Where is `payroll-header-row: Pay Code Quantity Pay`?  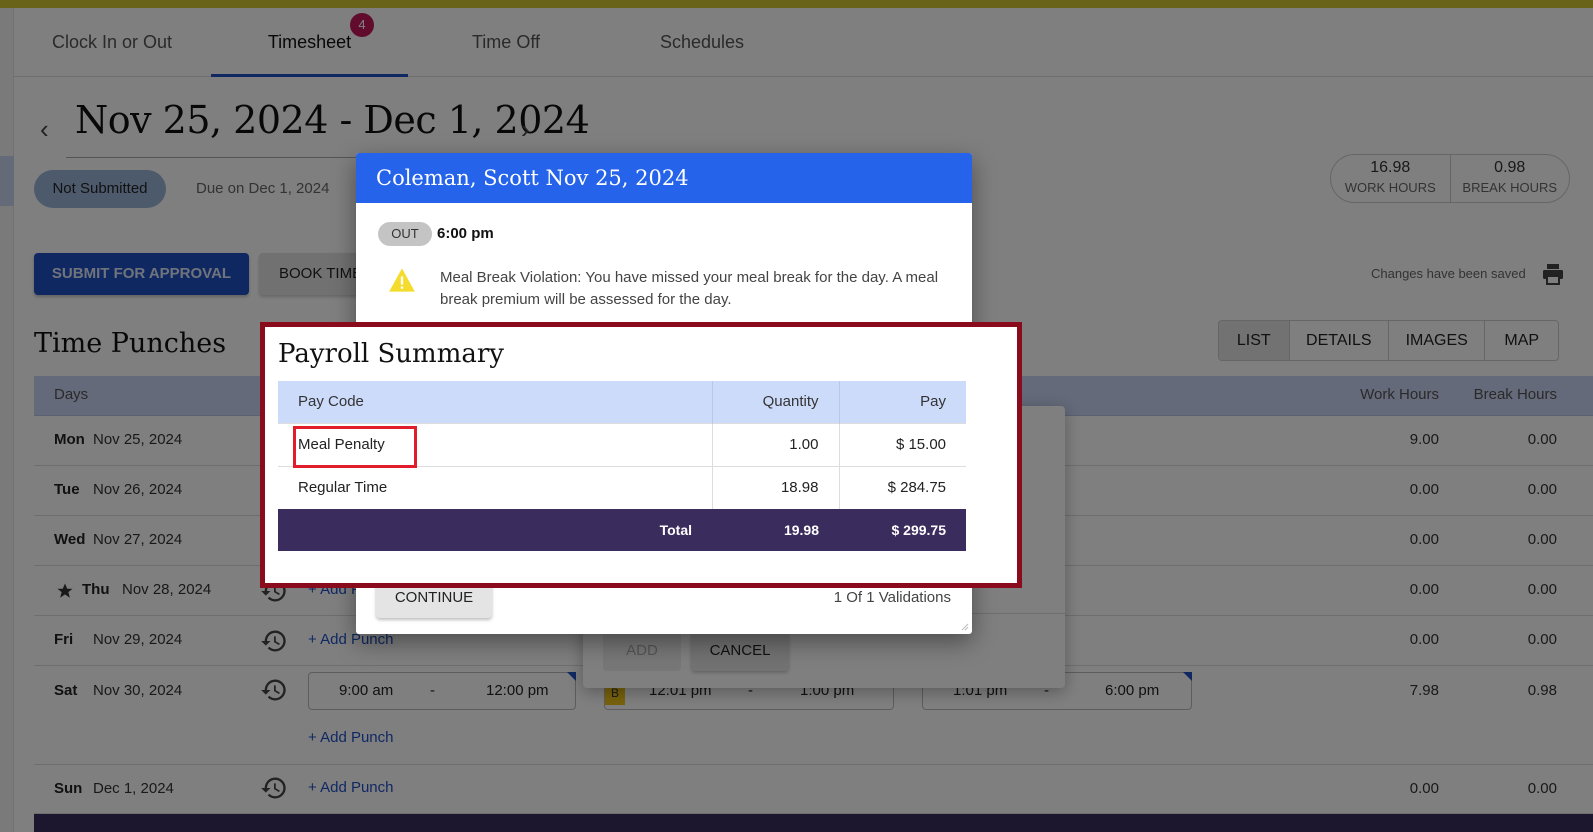 payroll-header-row: Pay Code Quantity Pay is located at coordinates (622, 402).